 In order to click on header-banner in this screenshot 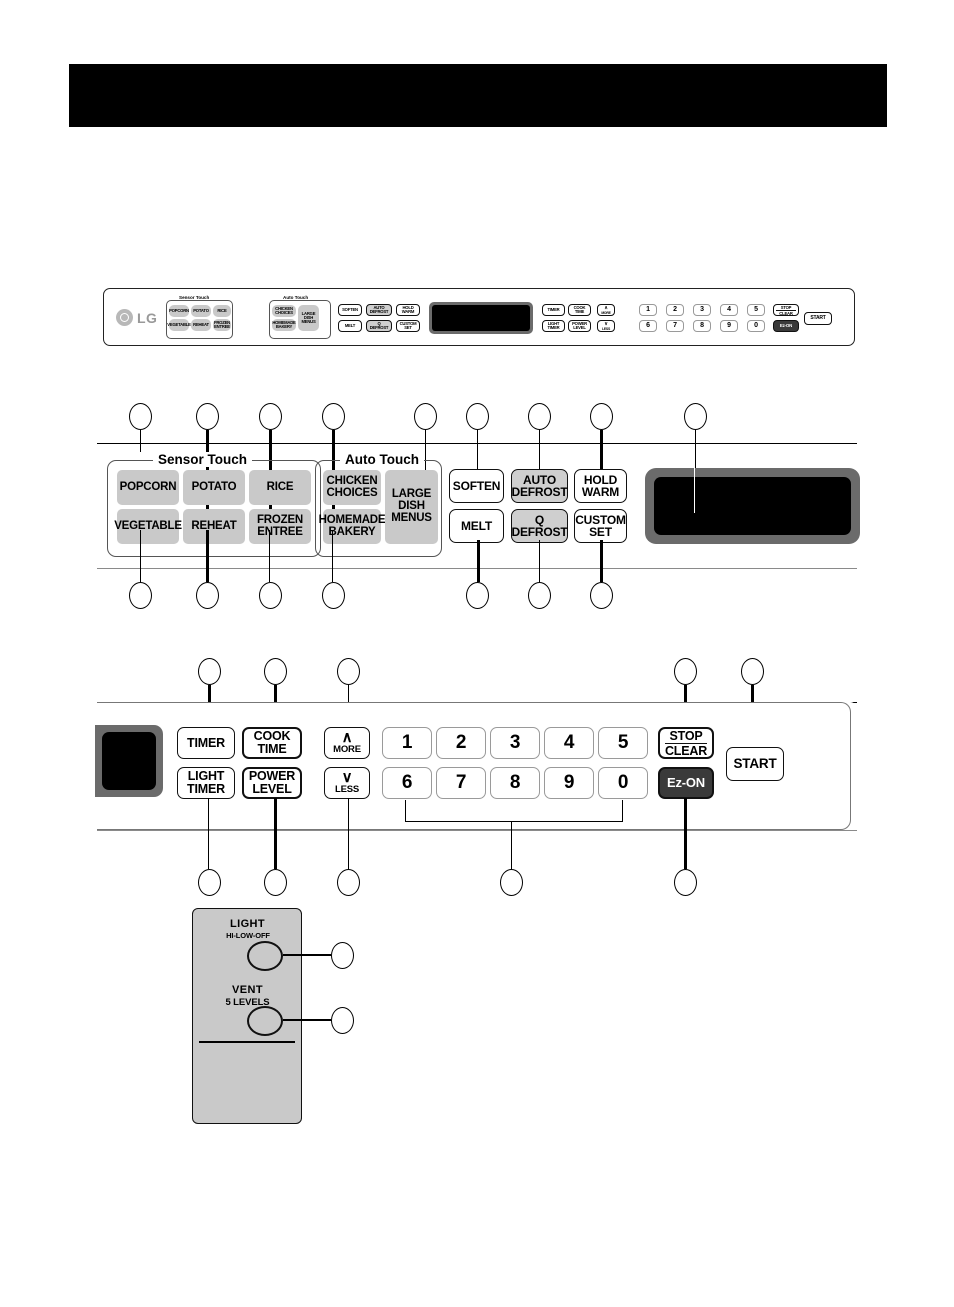, I will do `click(478, 95)`.